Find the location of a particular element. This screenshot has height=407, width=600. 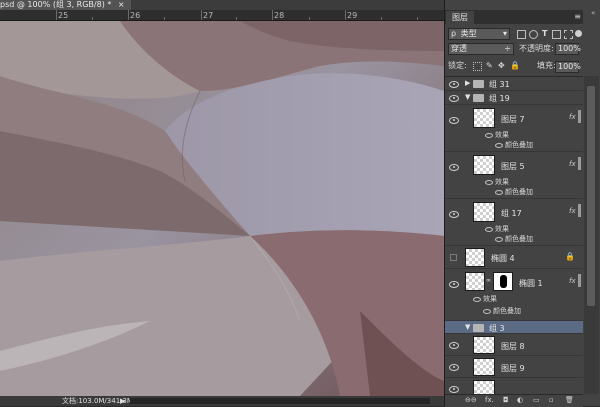

fill-input: 100% is located at coordinates (568, 67).